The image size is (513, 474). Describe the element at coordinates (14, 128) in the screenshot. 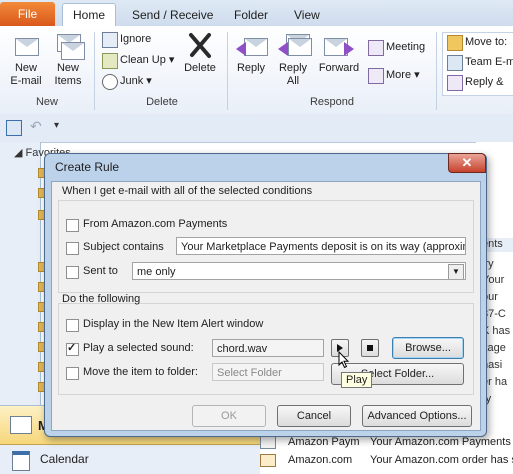

I see `send-receive-icon` at that location.